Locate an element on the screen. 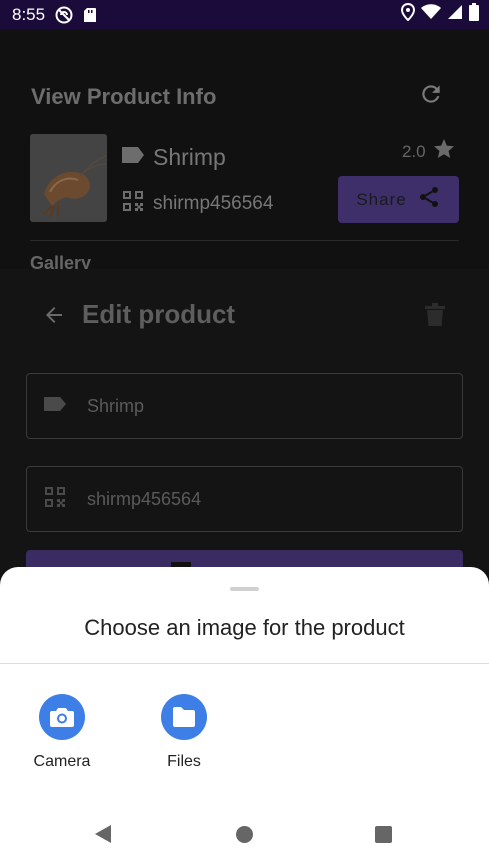 The width and height of the screenshot is (489, 863). product-code: shirmp456564 is located at coordinates (213, 203).